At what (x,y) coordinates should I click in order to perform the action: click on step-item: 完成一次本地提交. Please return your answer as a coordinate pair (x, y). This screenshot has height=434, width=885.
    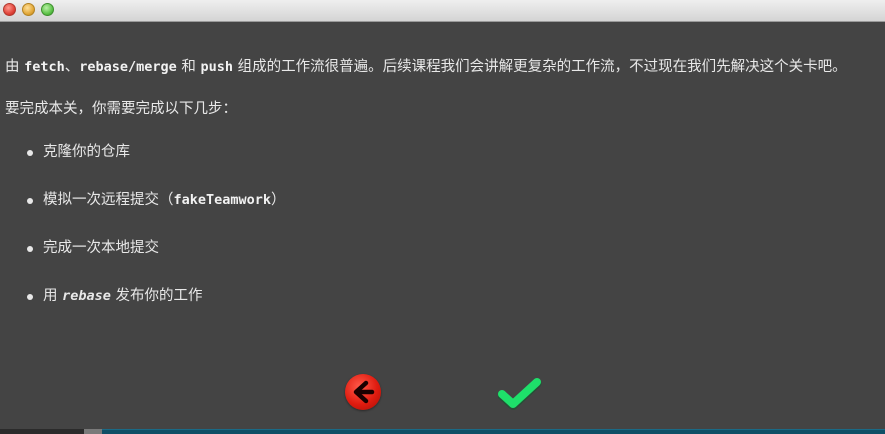
    Looking at the image, I should click on (444, 248).